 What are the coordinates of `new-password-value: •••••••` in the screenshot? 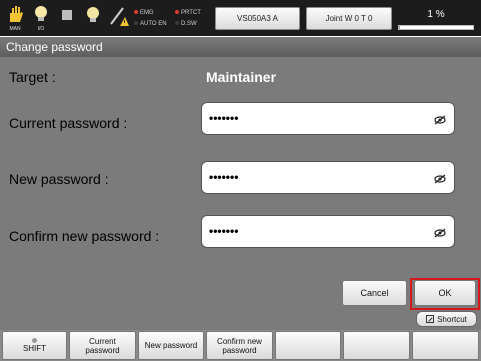 It's located at (224, 177).